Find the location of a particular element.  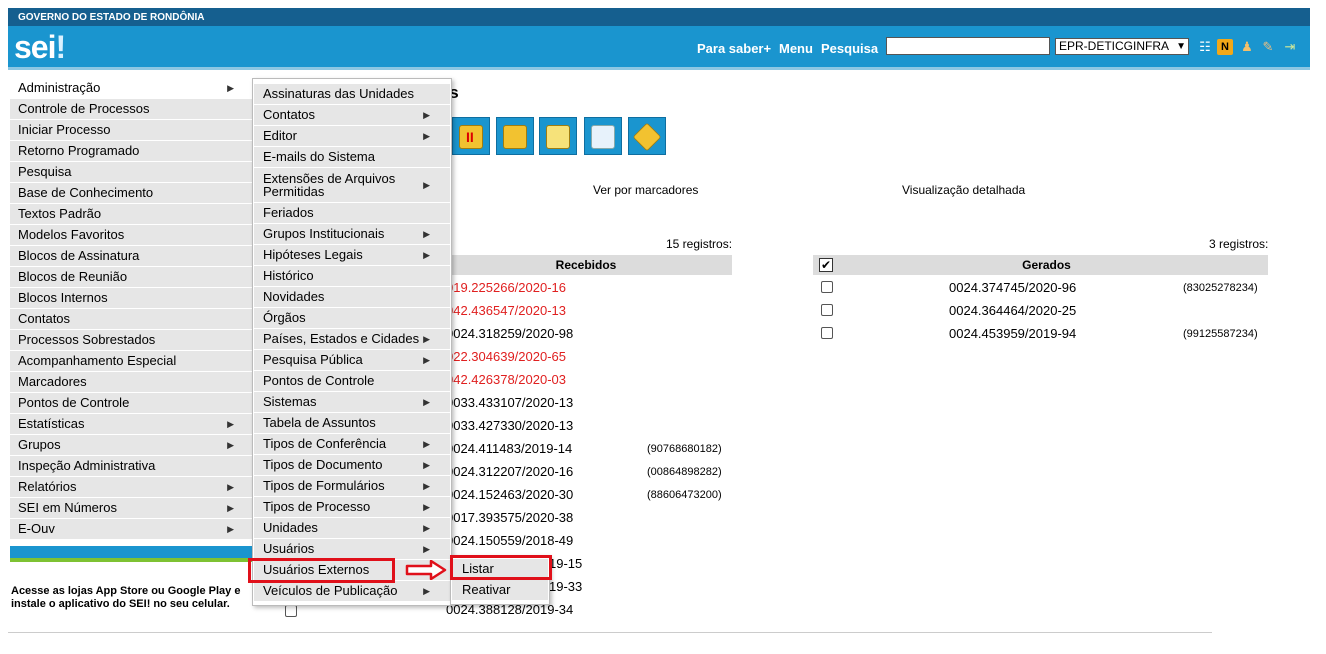

submenu-item: Feriados is located at coordinates (352, 213).